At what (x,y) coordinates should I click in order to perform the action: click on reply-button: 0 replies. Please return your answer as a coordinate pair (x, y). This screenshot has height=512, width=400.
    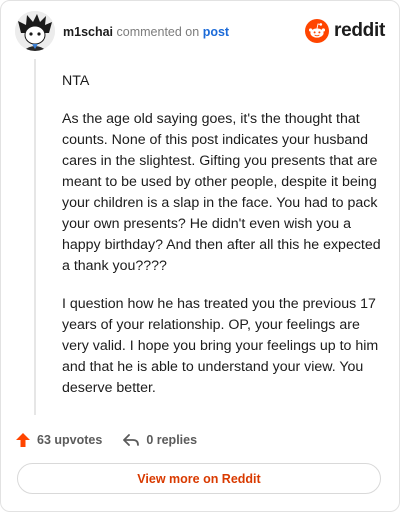
    Looking at the image, I should click on (159, 440).